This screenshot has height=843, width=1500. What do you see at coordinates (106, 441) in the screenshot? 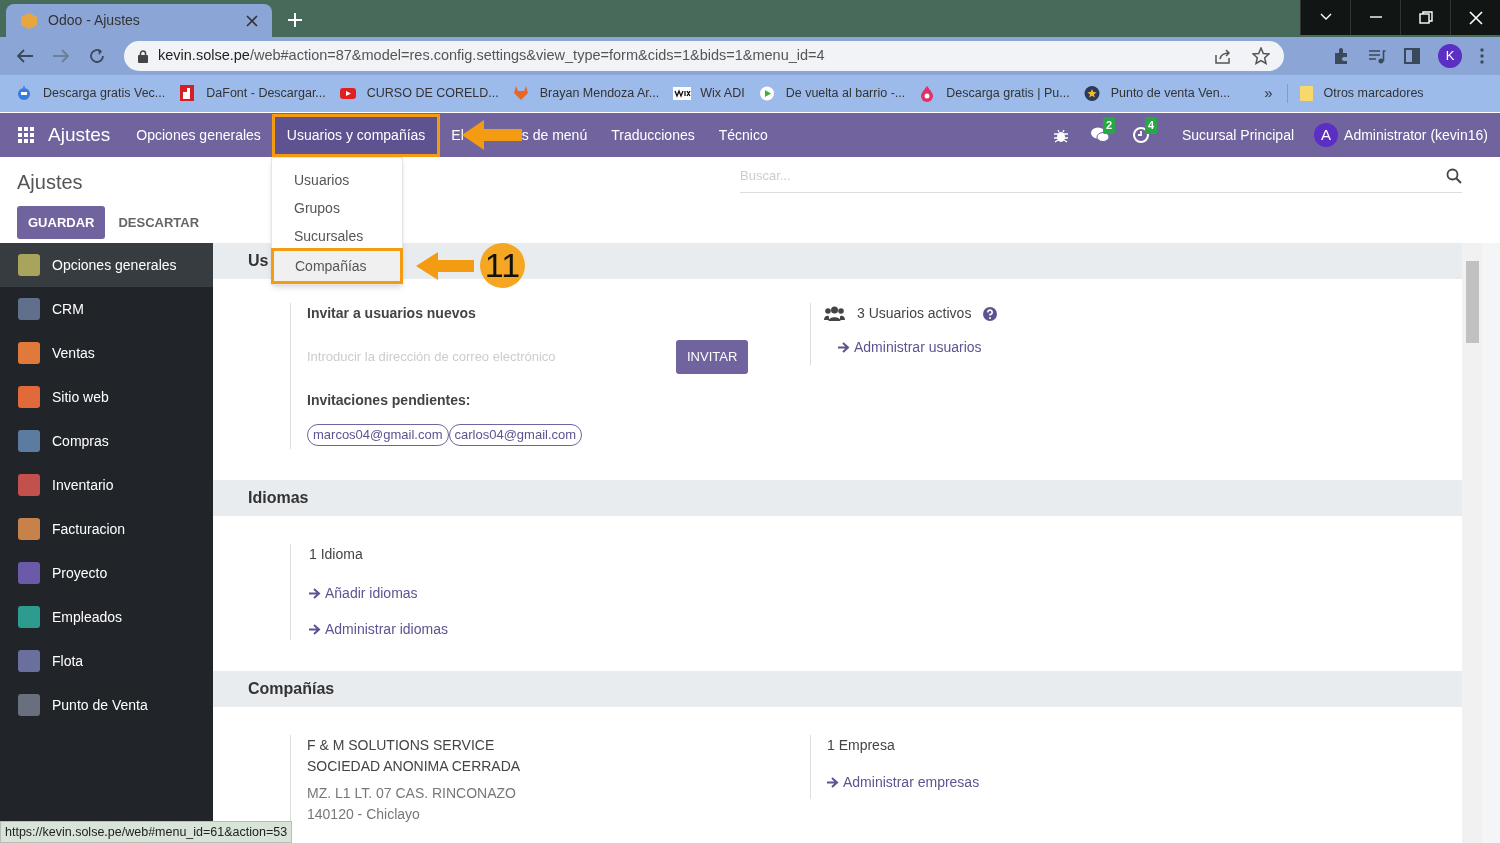
I see `sidebar-item: Compras` at bounding box center [106, 441].